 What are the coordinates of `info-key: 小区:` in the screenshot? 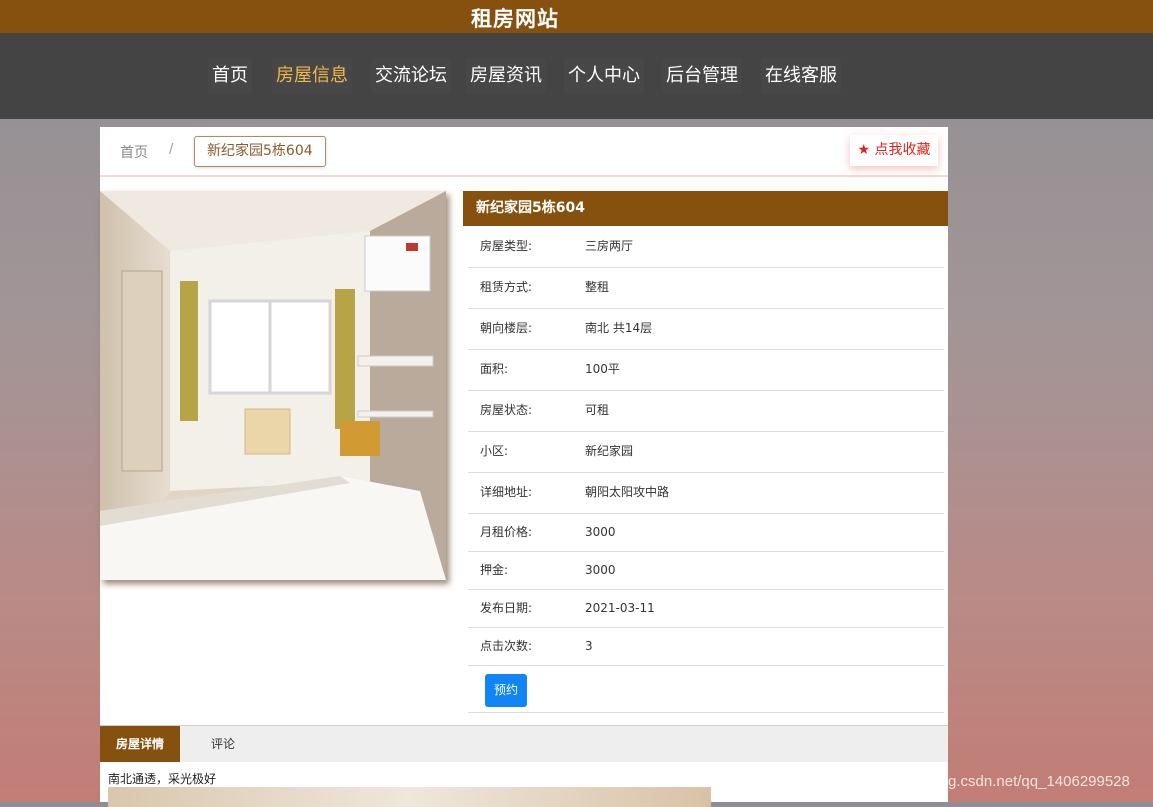 It's located at (494, 451).